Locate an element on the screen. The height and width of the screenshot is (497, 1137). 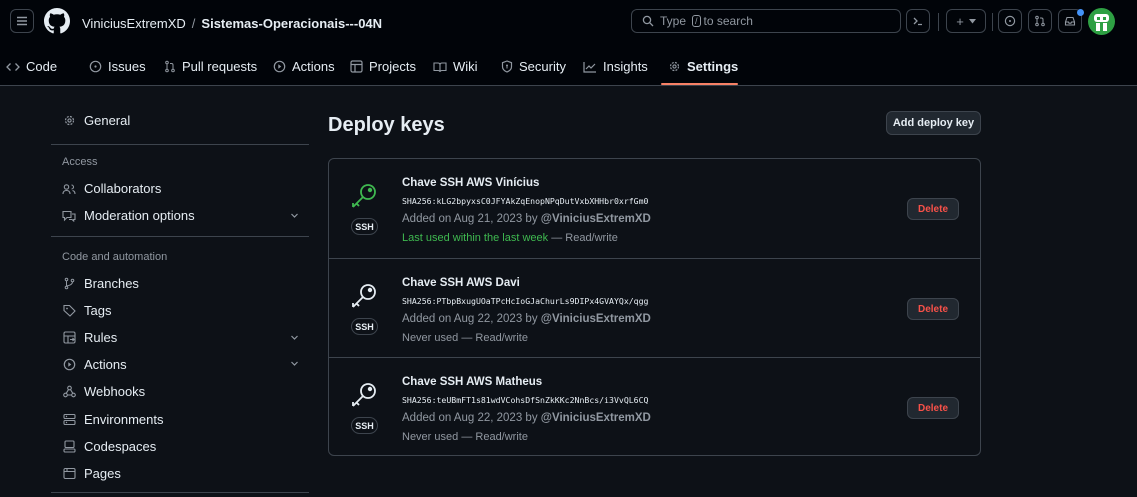
table-icon is located at coordinates (356, 66).